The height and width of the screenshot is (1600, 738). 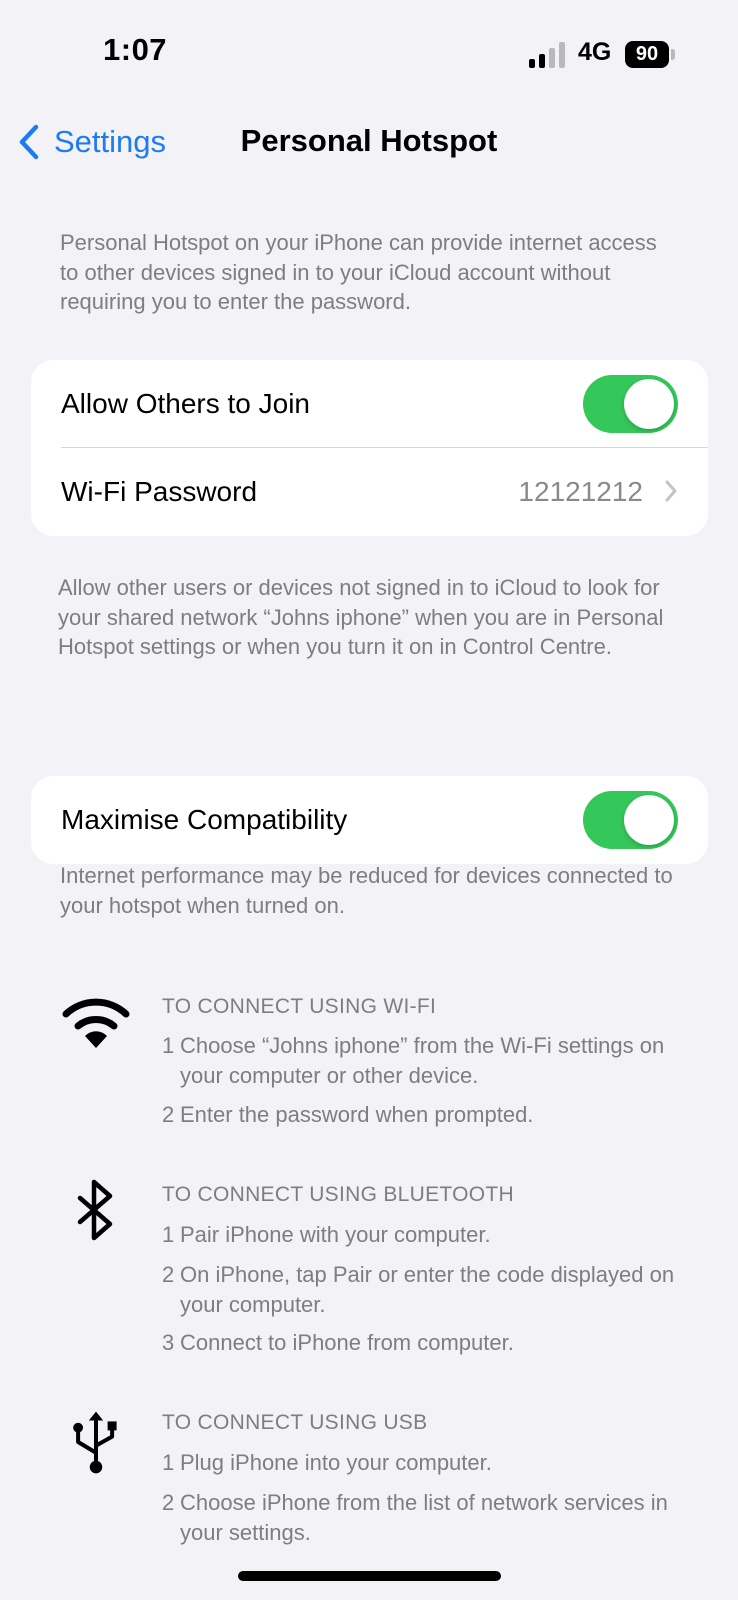 What do you see at coordinates (347, 1342) in the screenshot?
I see `step-text: Connect to iPhone from computer.` at bounding box center [347, 1342].